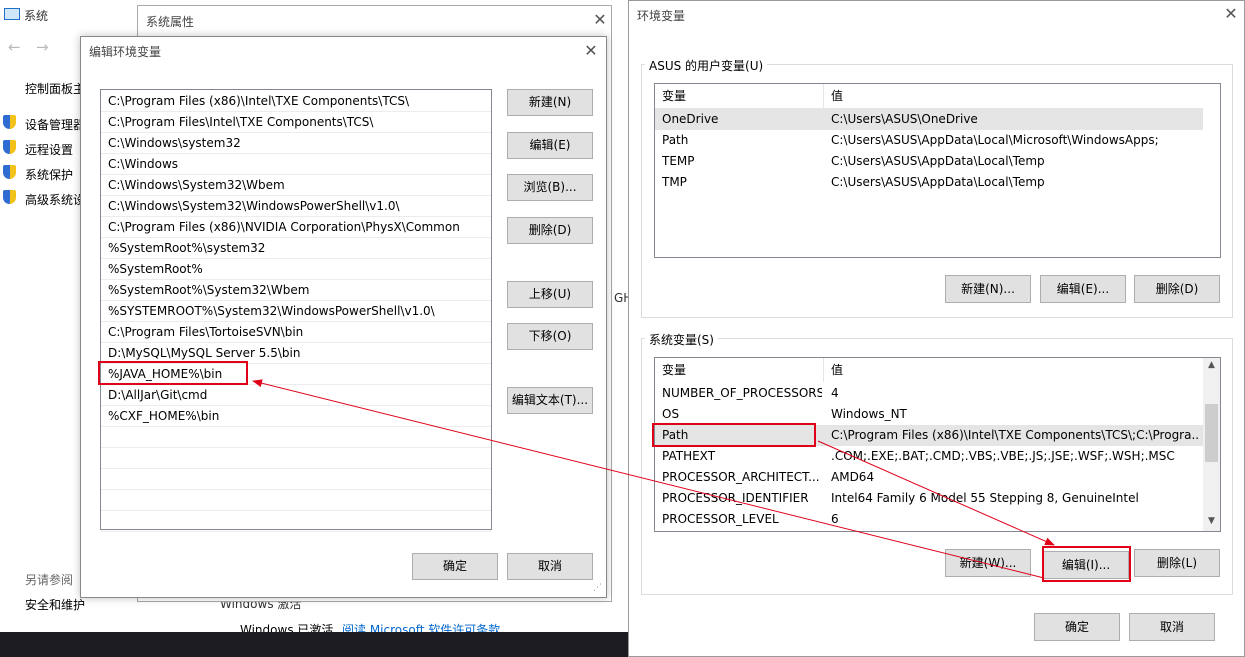 The height and width of the screenshot is (657, 1245). I want to click on arrow-path-to-edit, so click(936, 493).